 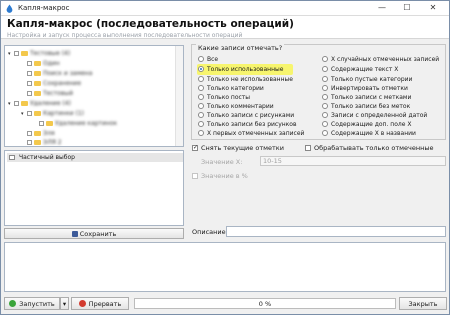 I want to click on document-icon, so click(x=12, y=157).